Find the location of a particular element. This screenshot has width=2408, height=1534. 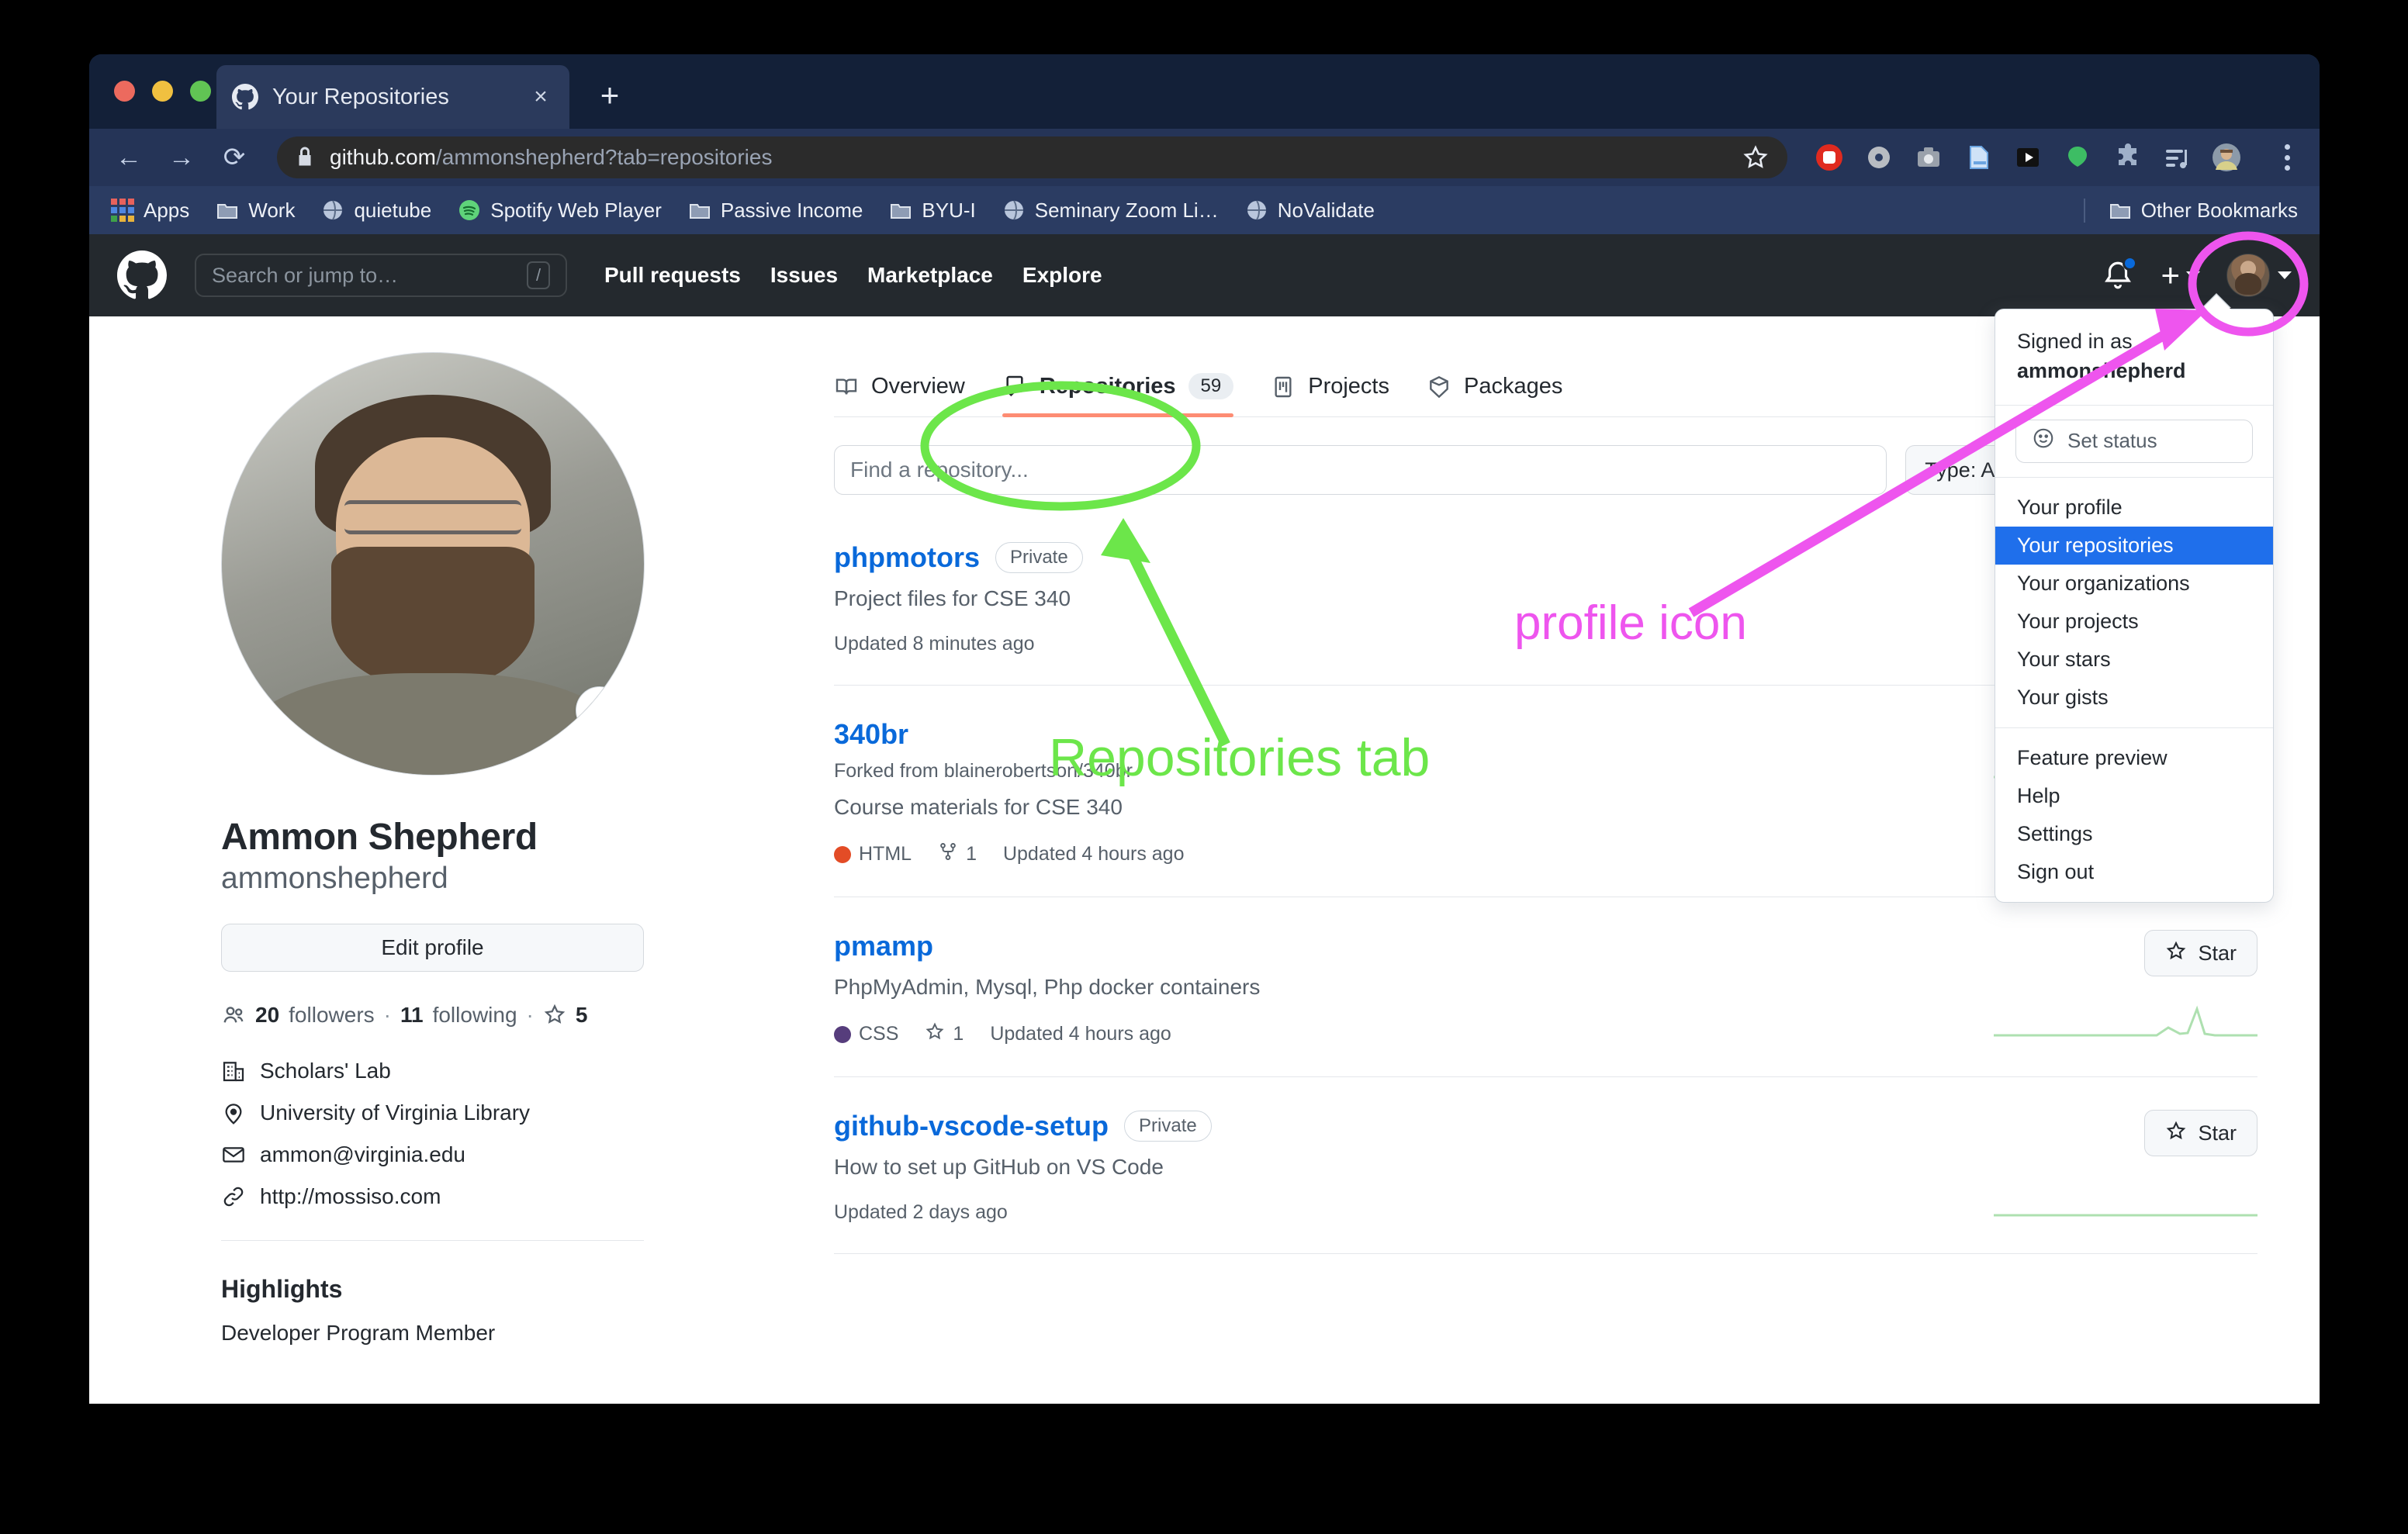

bookmark-novalidate: NoValidate is located at coordinates (1310, 211).